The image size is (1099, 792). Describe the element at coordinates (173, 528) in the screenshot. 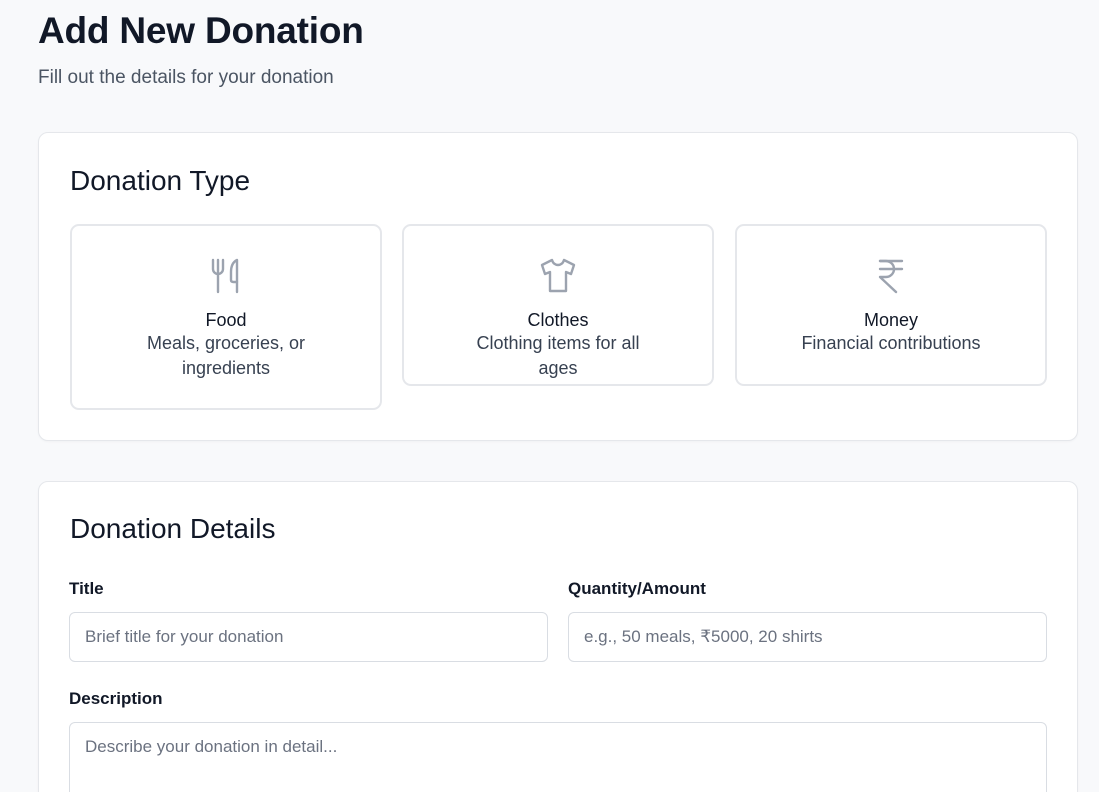

I see `donation-details-heading: Donation Details` at that location.